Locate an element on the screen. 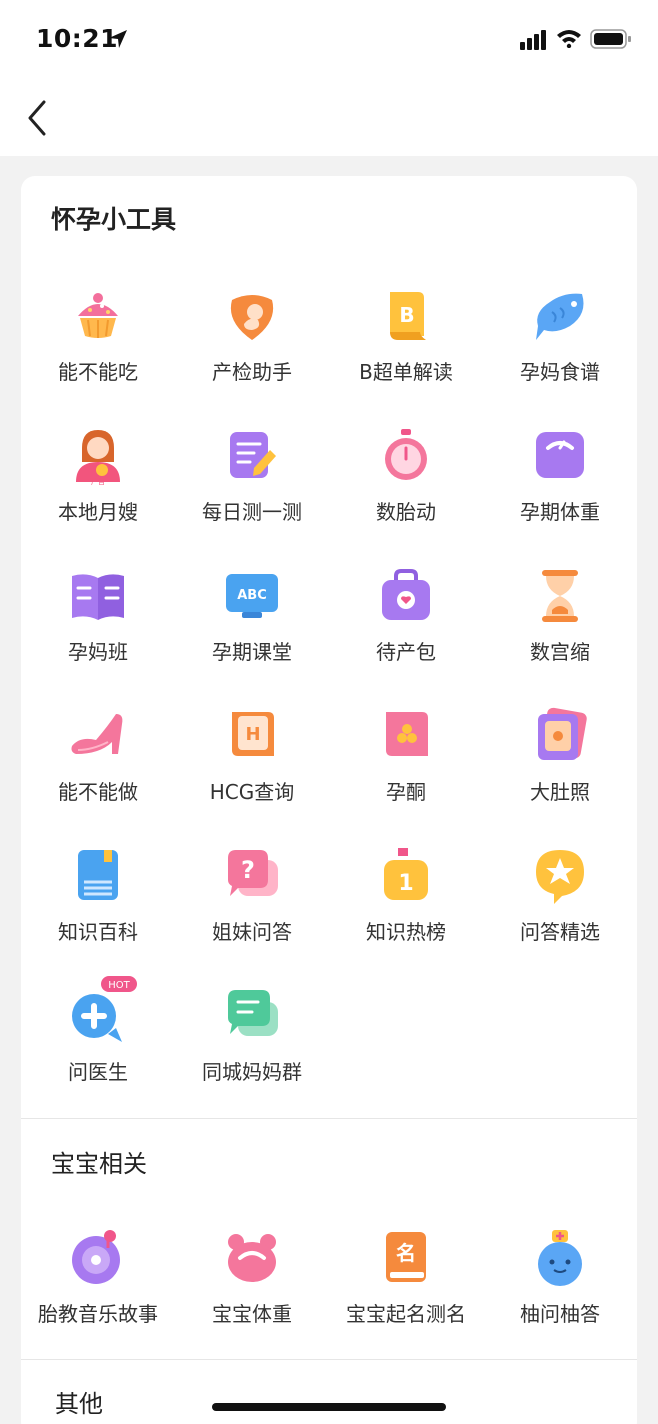  wifi-icon is located at coordinates (569, 39).